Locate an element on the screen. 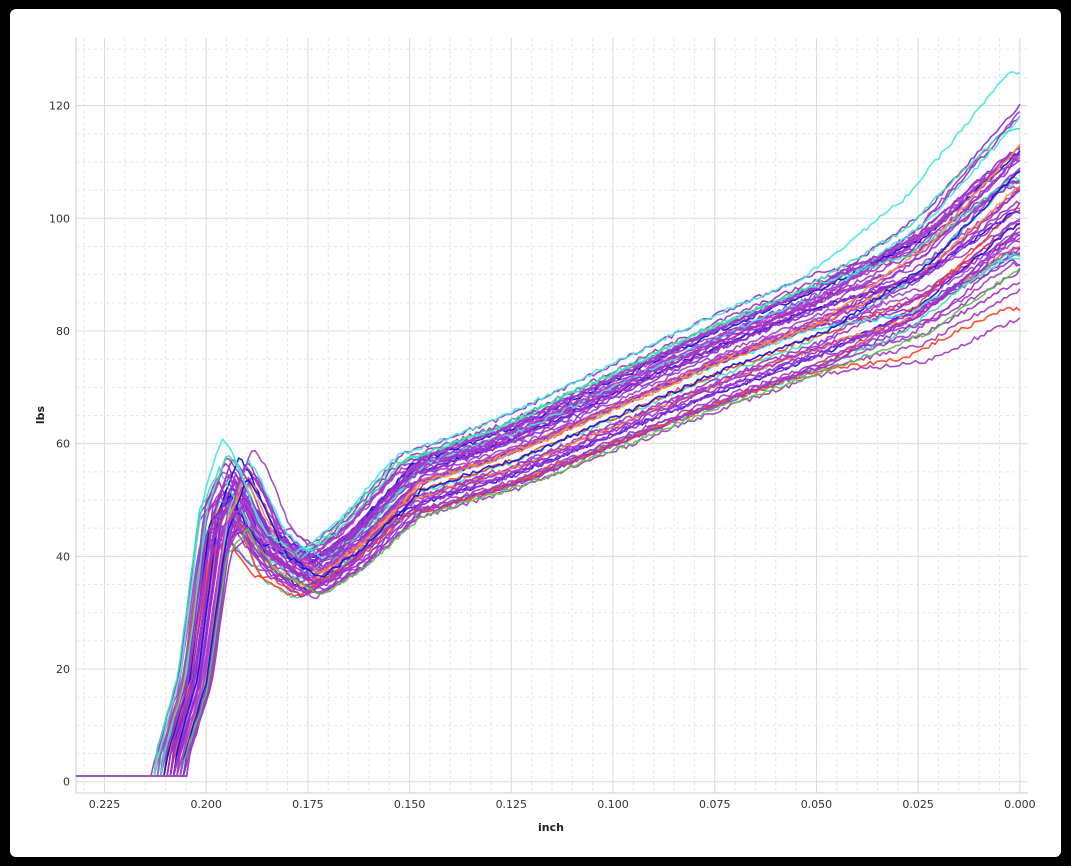 The width and height of the screenshot is (1071, 866). x-axis-label: inch is located at coordinates (551, 827).